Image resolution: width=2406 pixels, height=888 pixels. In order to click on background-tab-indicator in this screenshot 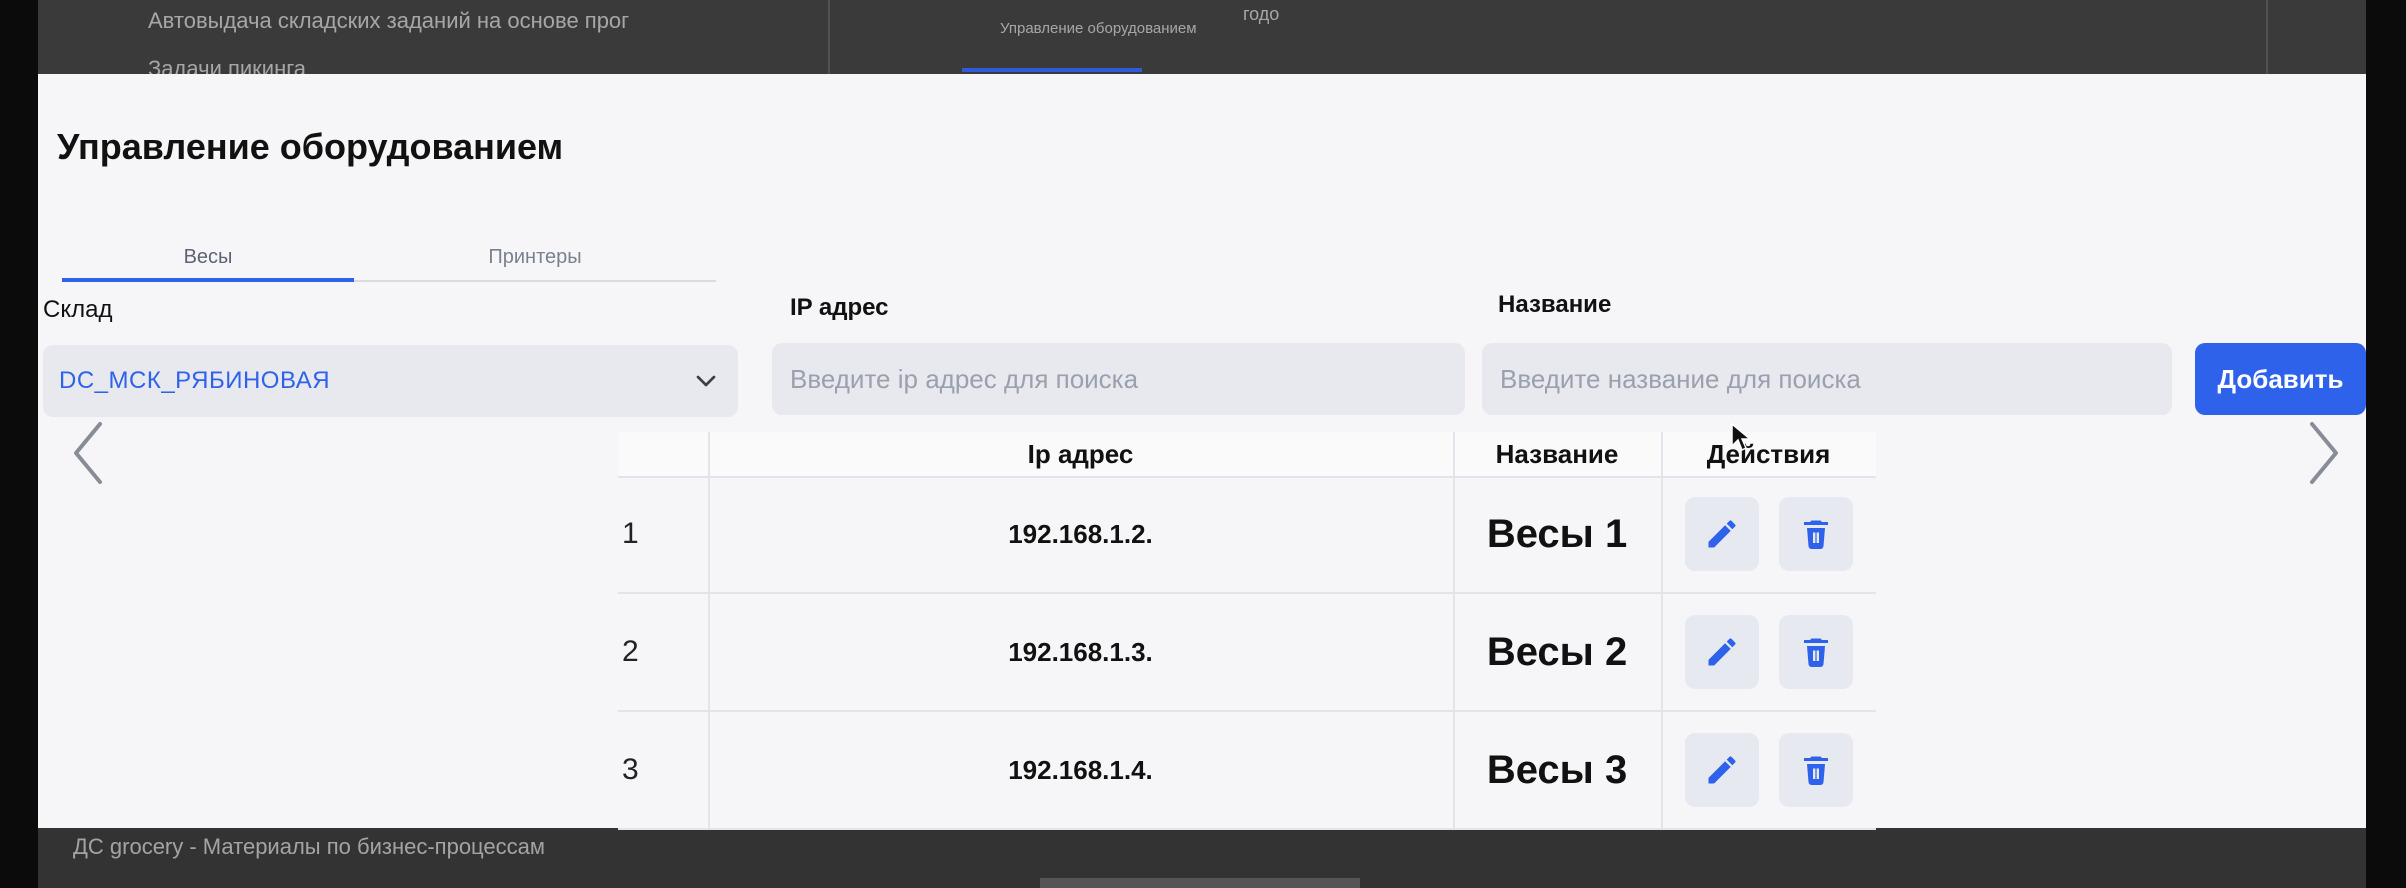, I will do `click(1052, 70)`.